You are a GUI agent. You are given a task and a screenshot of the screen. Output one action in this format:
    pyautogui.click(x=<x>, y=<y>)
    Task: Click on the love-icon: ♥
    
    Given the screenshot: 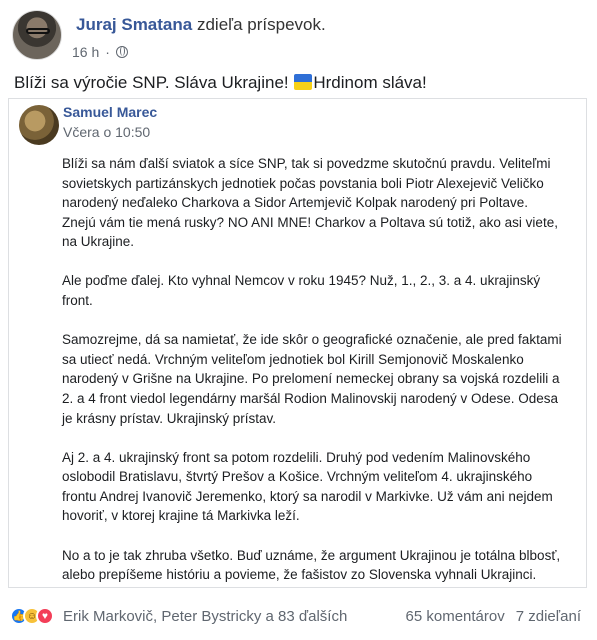 What is the action you would take?
    pyautogui.click(x=45, y=616)
    